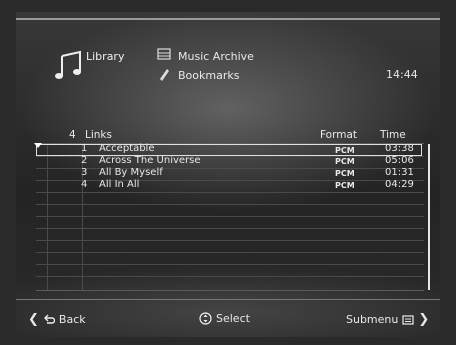 The image size is (456, 345). Describe the element at coordinates (105, 56) in the screenshot. I see `library-label: Library` at that location.